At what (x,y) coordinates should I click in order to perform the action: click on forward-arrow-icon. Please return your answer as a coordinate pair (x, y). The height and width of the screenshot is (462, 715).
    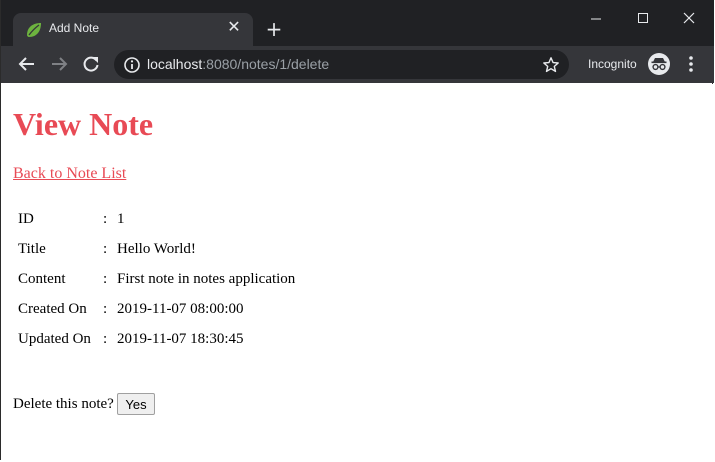
    Looking at the image, I should click on (59, 64).